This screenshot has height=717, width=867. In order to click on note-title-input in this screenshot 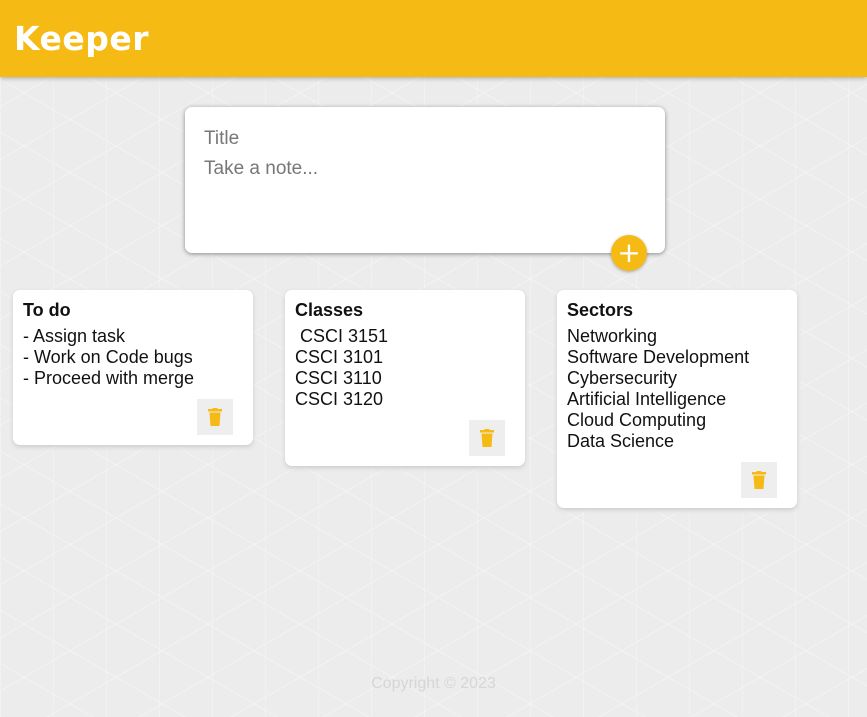, I will do `click(424, 139)`.